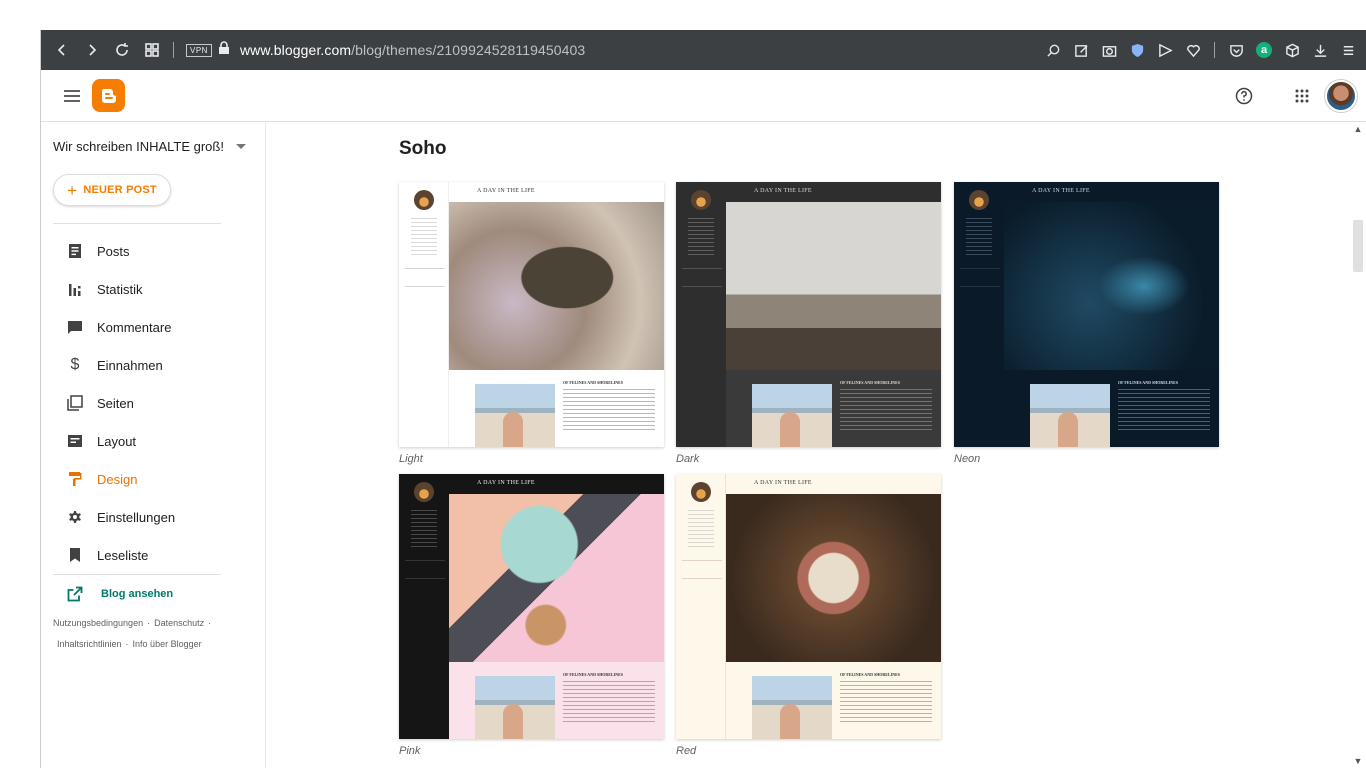 The image size is (1366, 768). I want to click on edit-button, so click(1081, 50).